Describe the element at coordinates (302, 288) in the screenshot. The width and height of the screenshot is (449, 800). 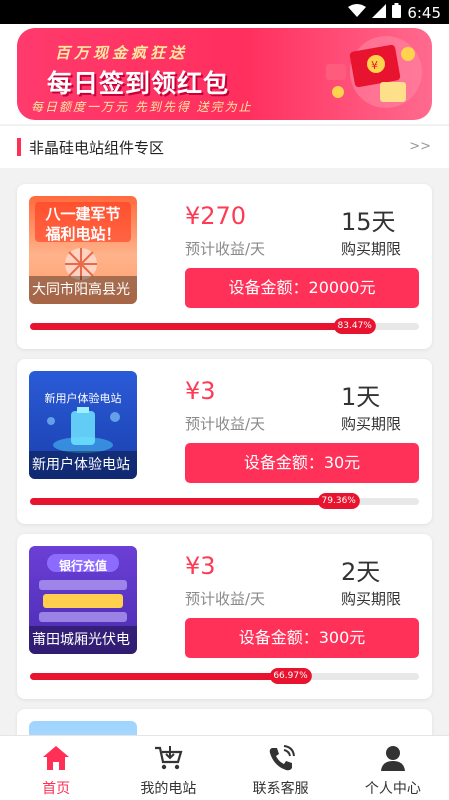
I see `equipment-amount-button: 设备金额：20000元` at that location.